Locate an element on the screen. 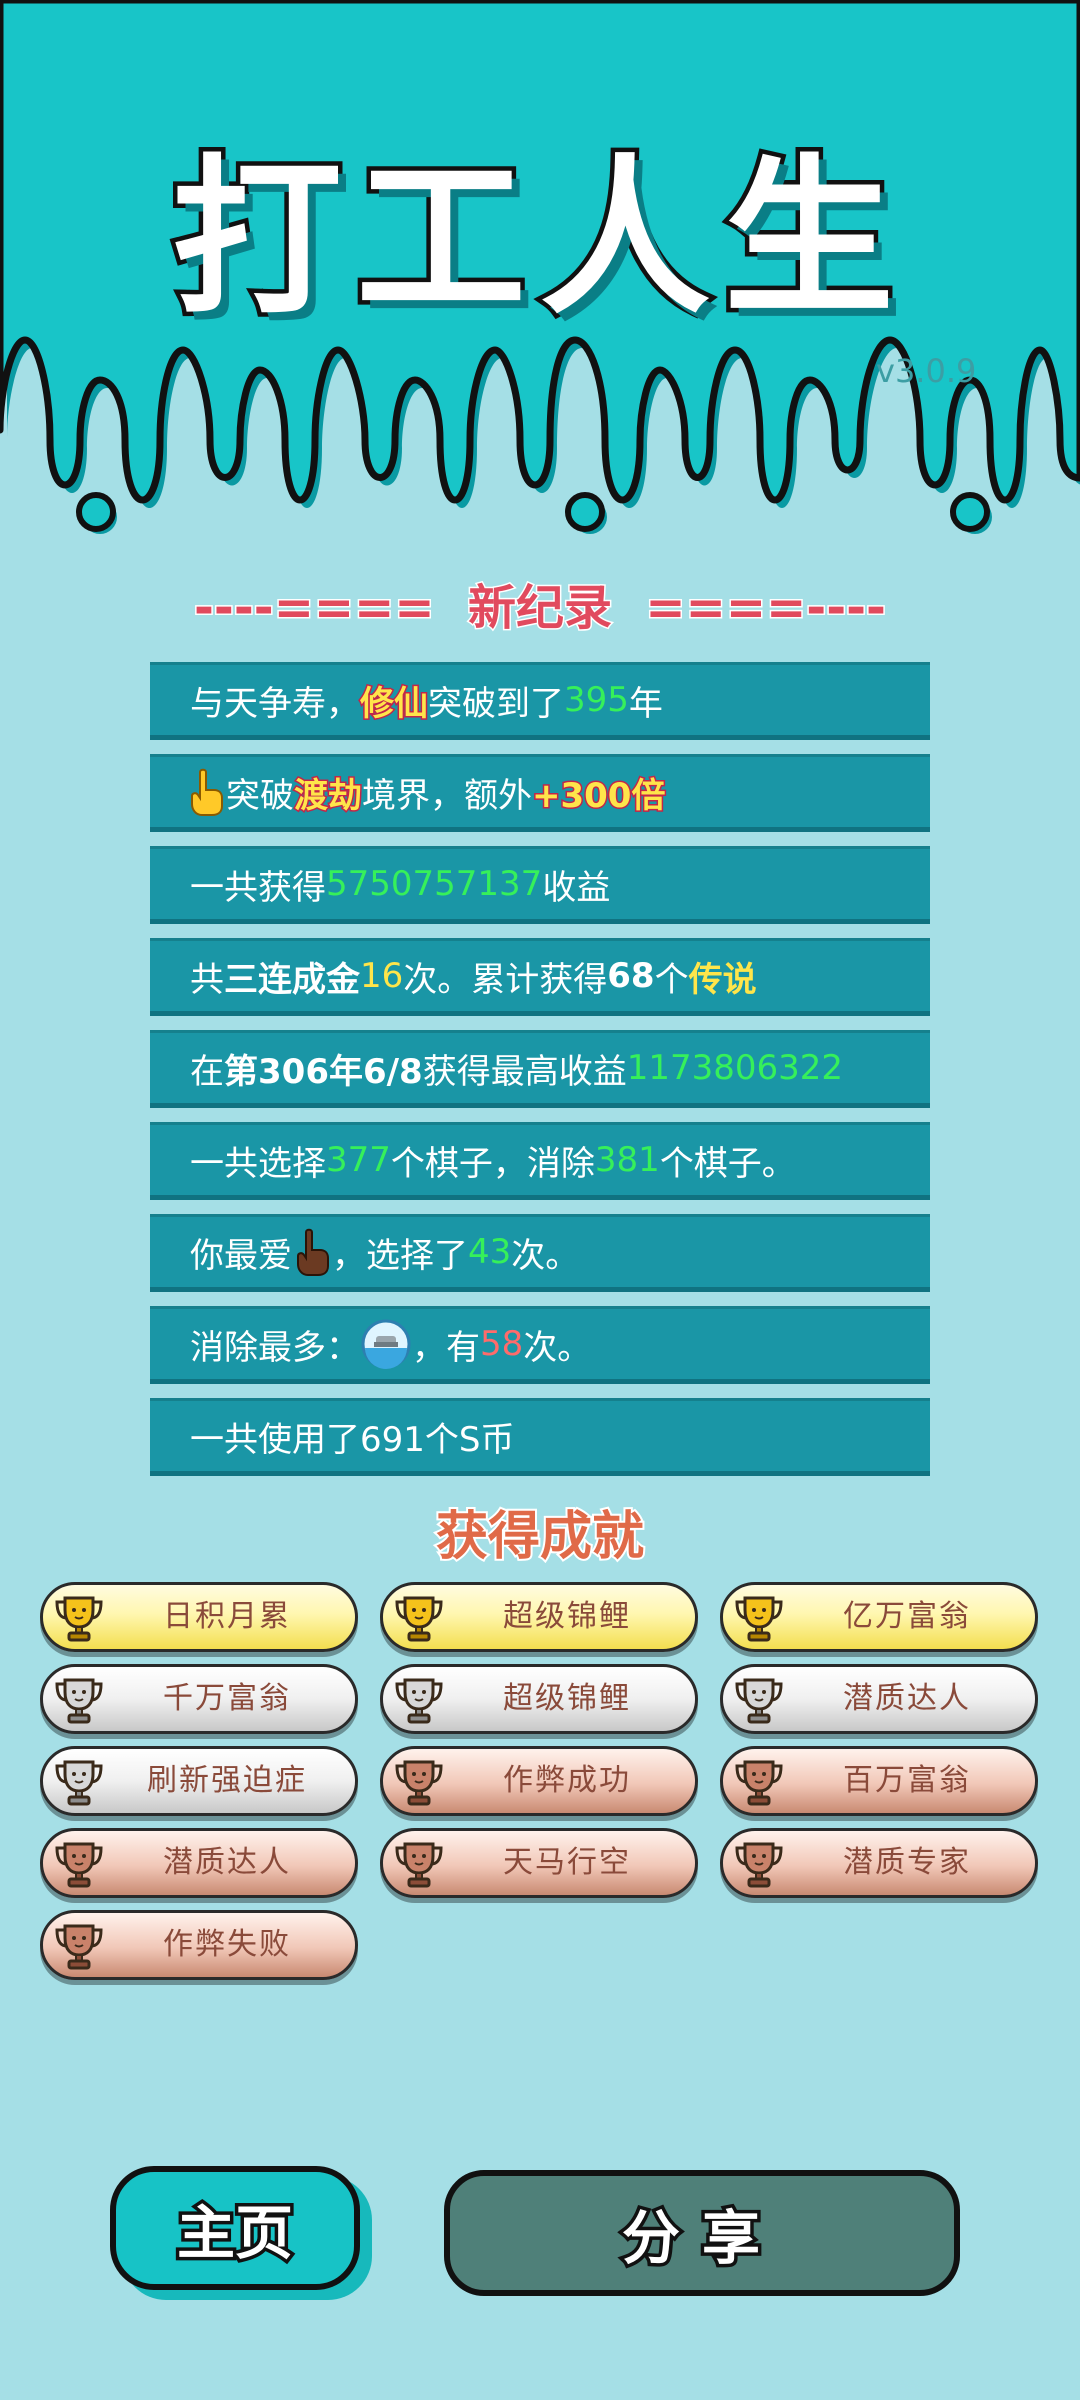  stat-row-tribulation: 突破 渡劫 境界，额外 +300倍 is located at coordinates (540, 793).